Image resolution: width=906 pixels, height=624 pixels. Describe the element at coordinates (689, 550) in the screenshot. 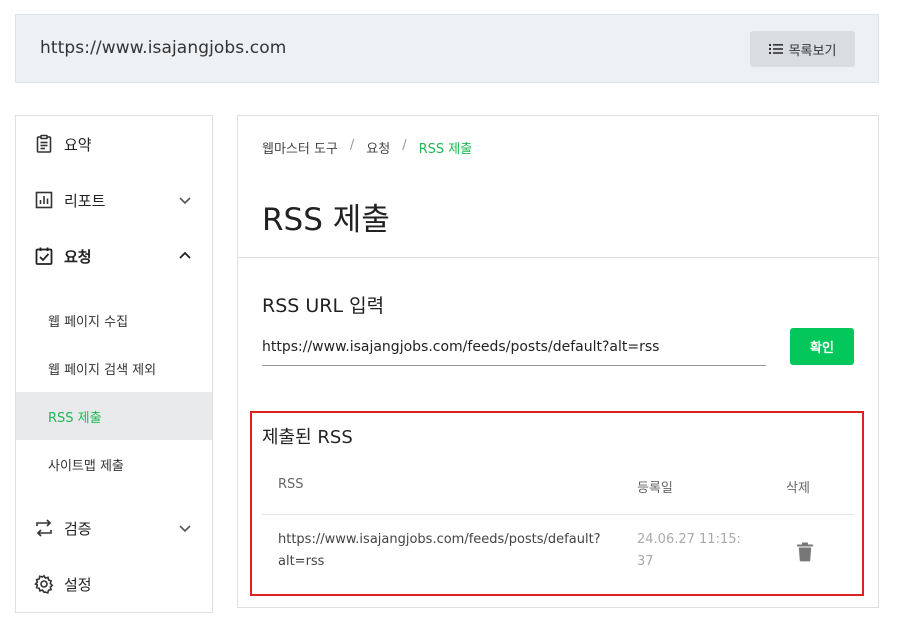

I see `registered-date-cell: 24.06.27 11:15:37` at that location.